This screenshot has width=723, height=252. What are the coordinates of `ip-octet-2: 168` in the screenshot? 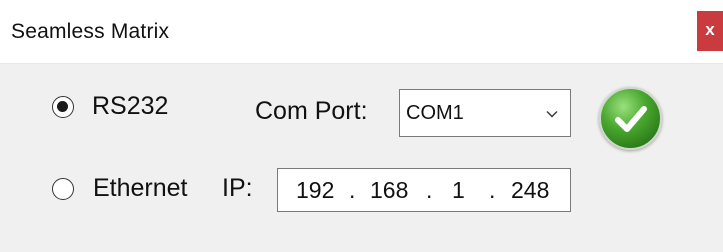 It's located at (389, 190).